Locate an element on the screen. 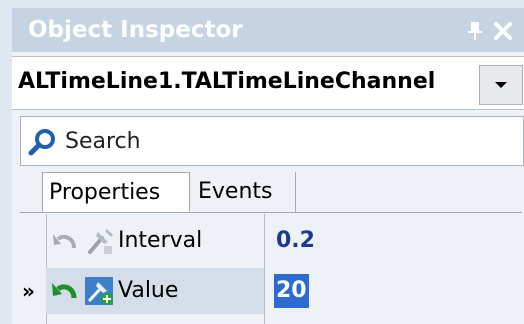 The height and width of the screenshot is (324, 524). property-row-value: » Value 20 is located at coordinates (271, 291).